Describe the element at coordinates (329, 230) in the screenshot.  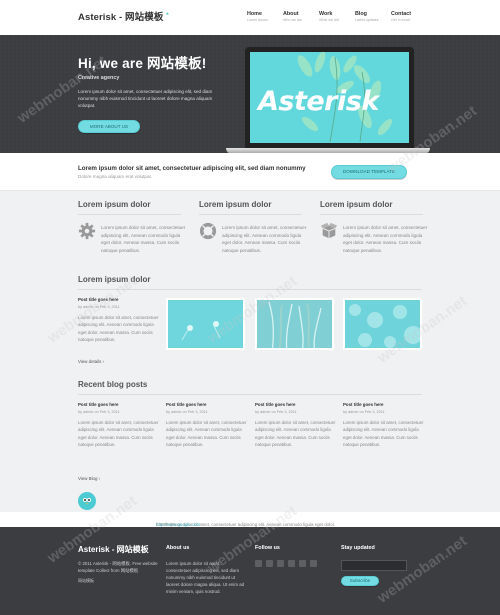
I see `box-icon` at that location.